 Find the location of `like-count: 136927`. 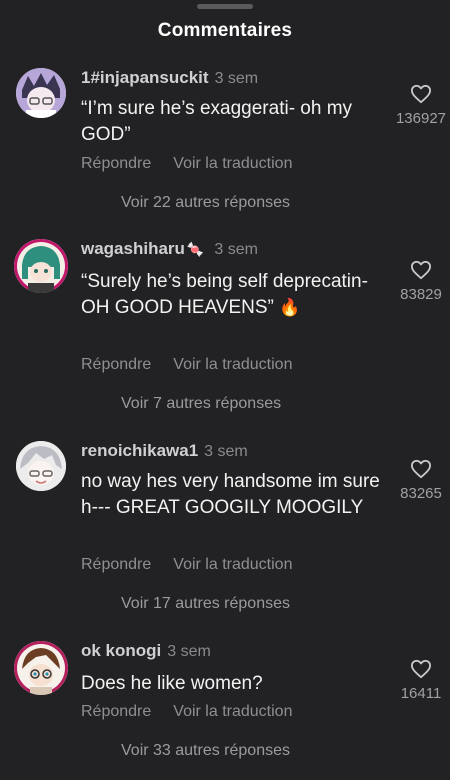

like-count: 136927 is located at coordinates (421, 118).